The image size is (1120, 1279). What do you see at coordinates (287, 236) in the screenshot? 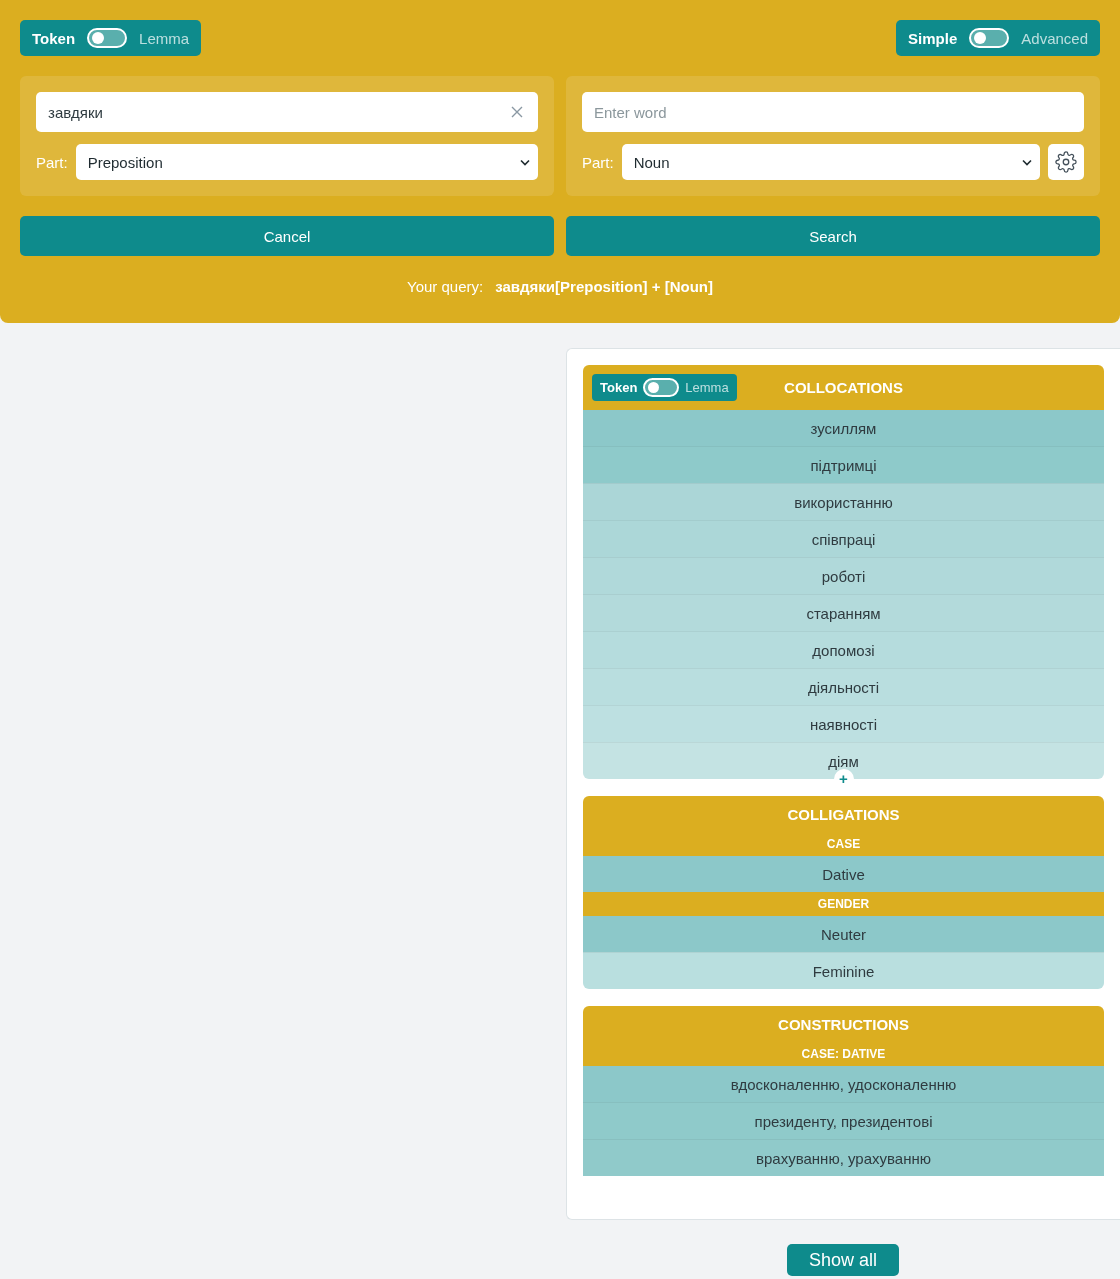
I see `action-button: Cancel` at bounding box center [287, 236].